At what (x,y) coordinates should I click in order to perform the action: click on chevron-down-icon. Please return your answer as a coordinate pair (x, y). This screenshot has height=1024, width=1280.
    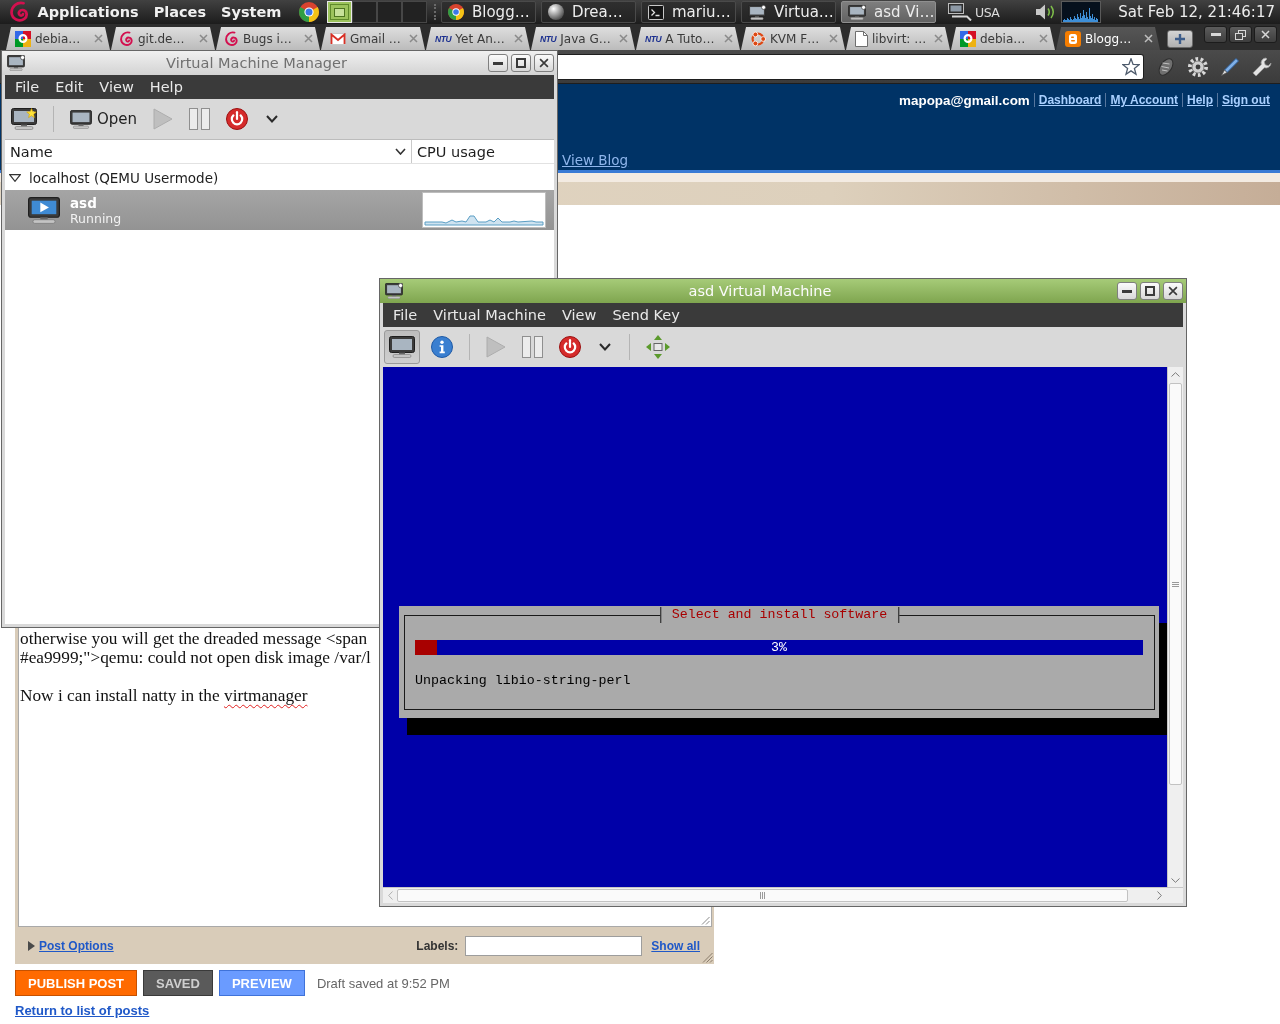
    Looking at the image, I should click on (400, 151).